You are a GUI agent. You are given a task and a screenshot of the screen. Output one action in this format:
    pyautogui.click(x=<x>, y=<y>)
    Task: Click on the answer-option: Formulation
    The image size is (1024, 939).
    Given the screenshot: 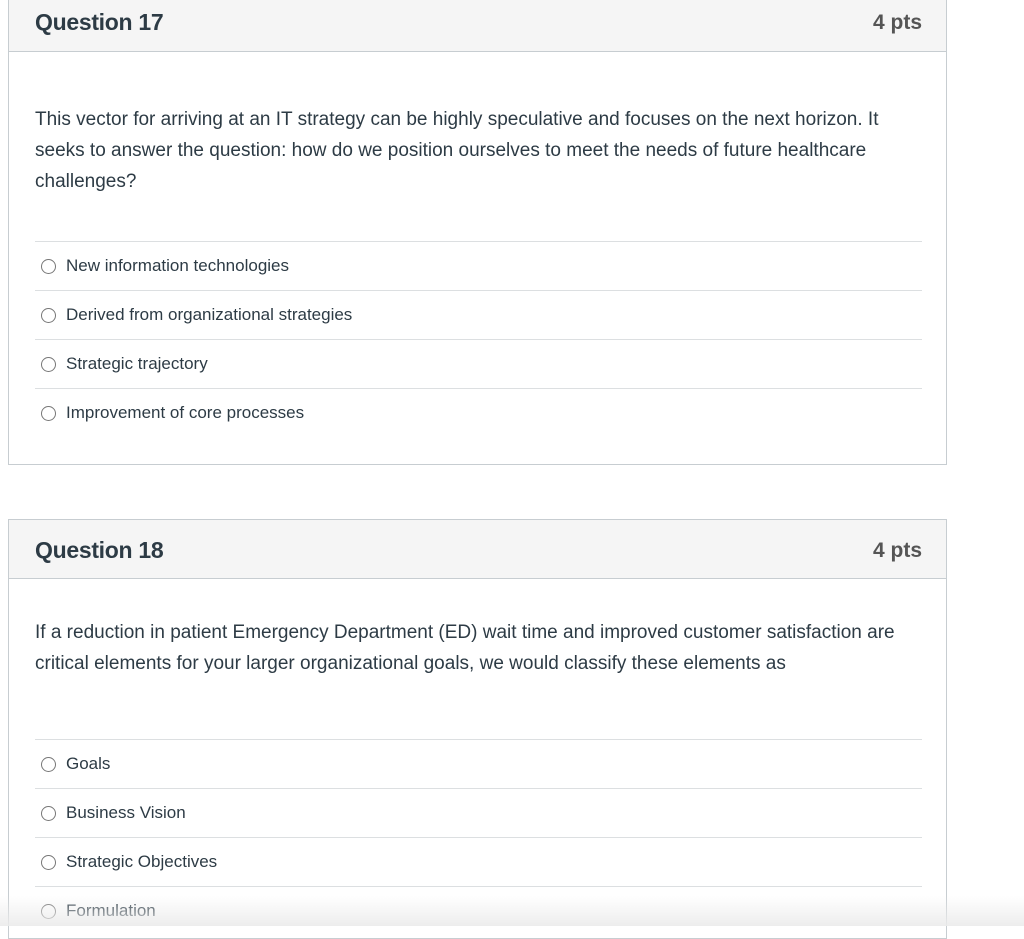 What is the action you would take?
    pyautogui.click(x=478, y=910)
    